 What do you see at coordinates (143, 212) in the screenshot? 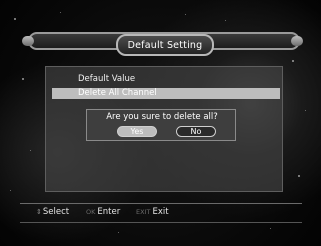
I see `exit-key-icon: EXIT` at bounding box center [143, 212].